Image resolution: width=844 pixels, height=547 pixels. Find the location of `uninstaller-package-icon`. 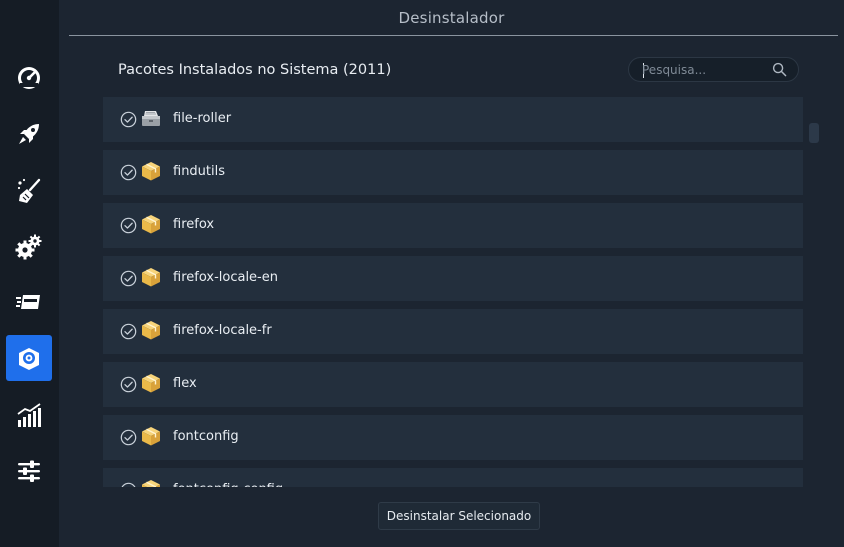

uninstaller-package-icon is located at coordinates (29, 359).